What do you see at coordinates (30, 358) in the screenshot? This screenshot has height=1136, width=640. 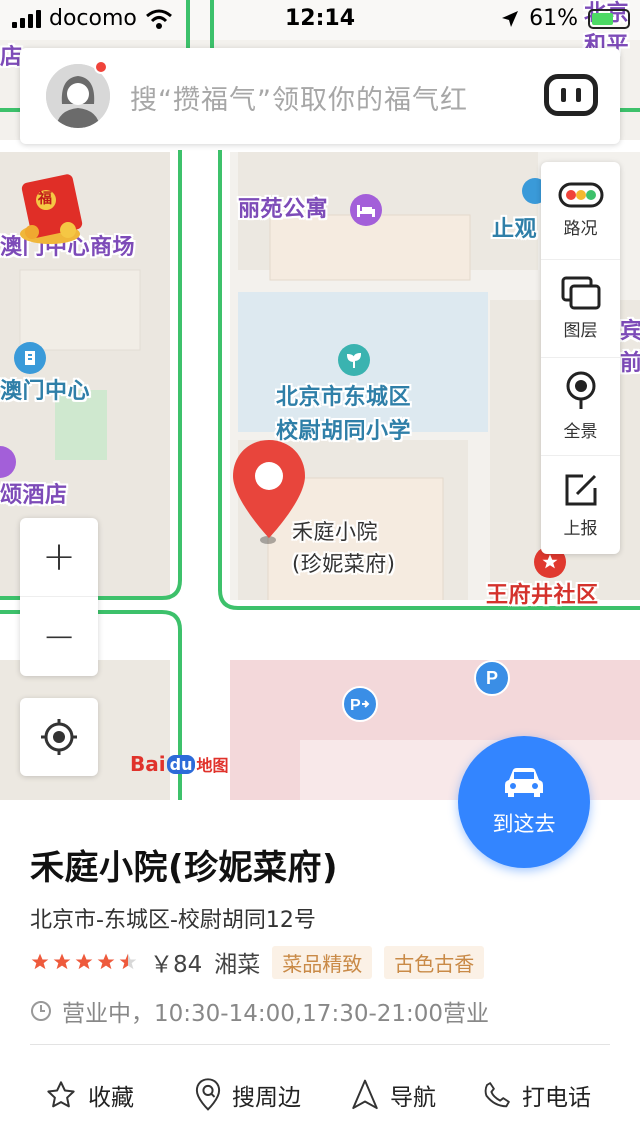 I see `office-poi-icon` at bounding box center [30, 358].